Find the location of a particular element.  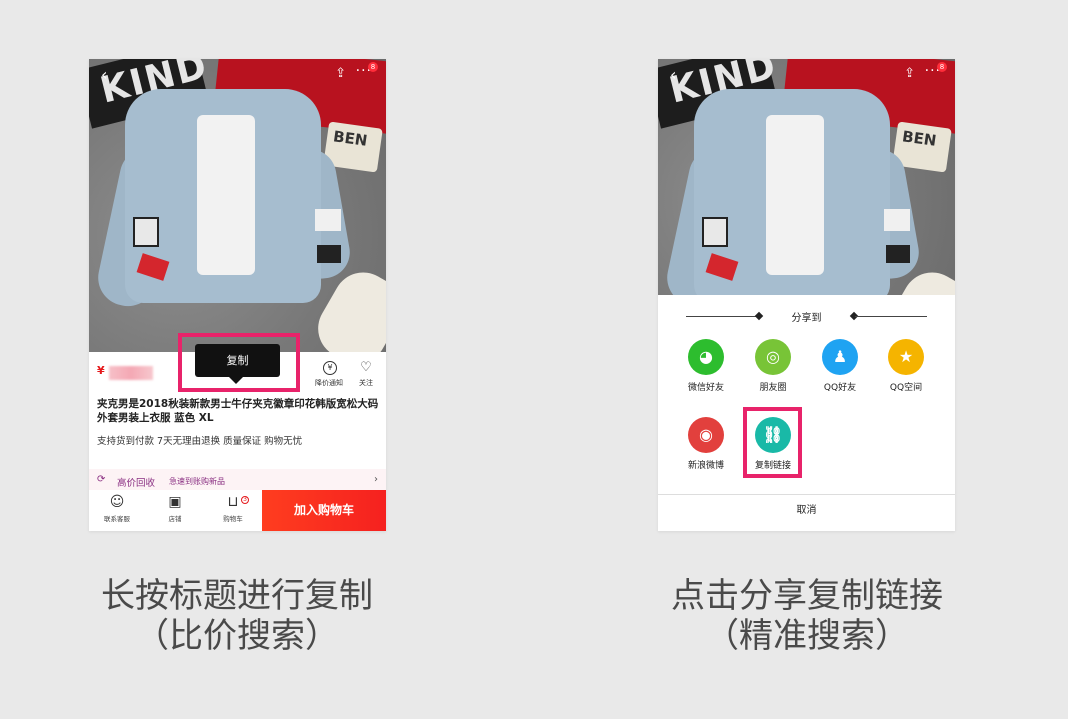

nav-store: ▣ 店铺 is located at coordinates (175, 508).